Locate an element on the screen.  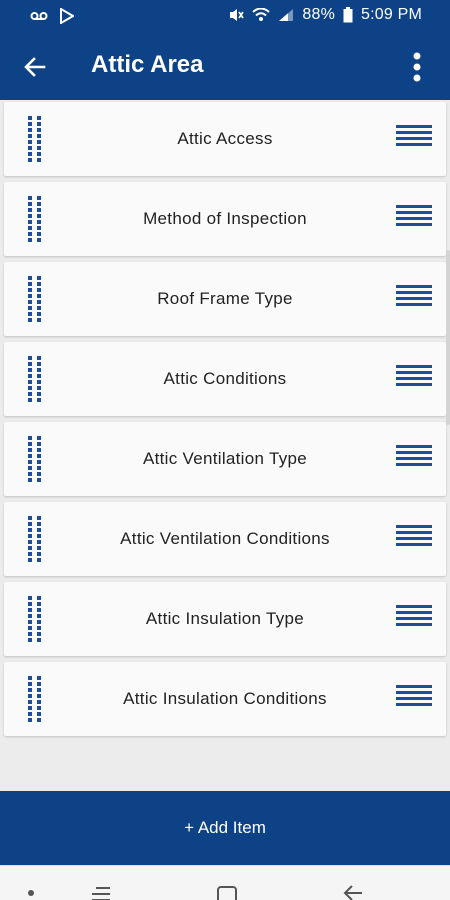
list-item-label: Attic Insulation Type is located at coordinates (225, 618).